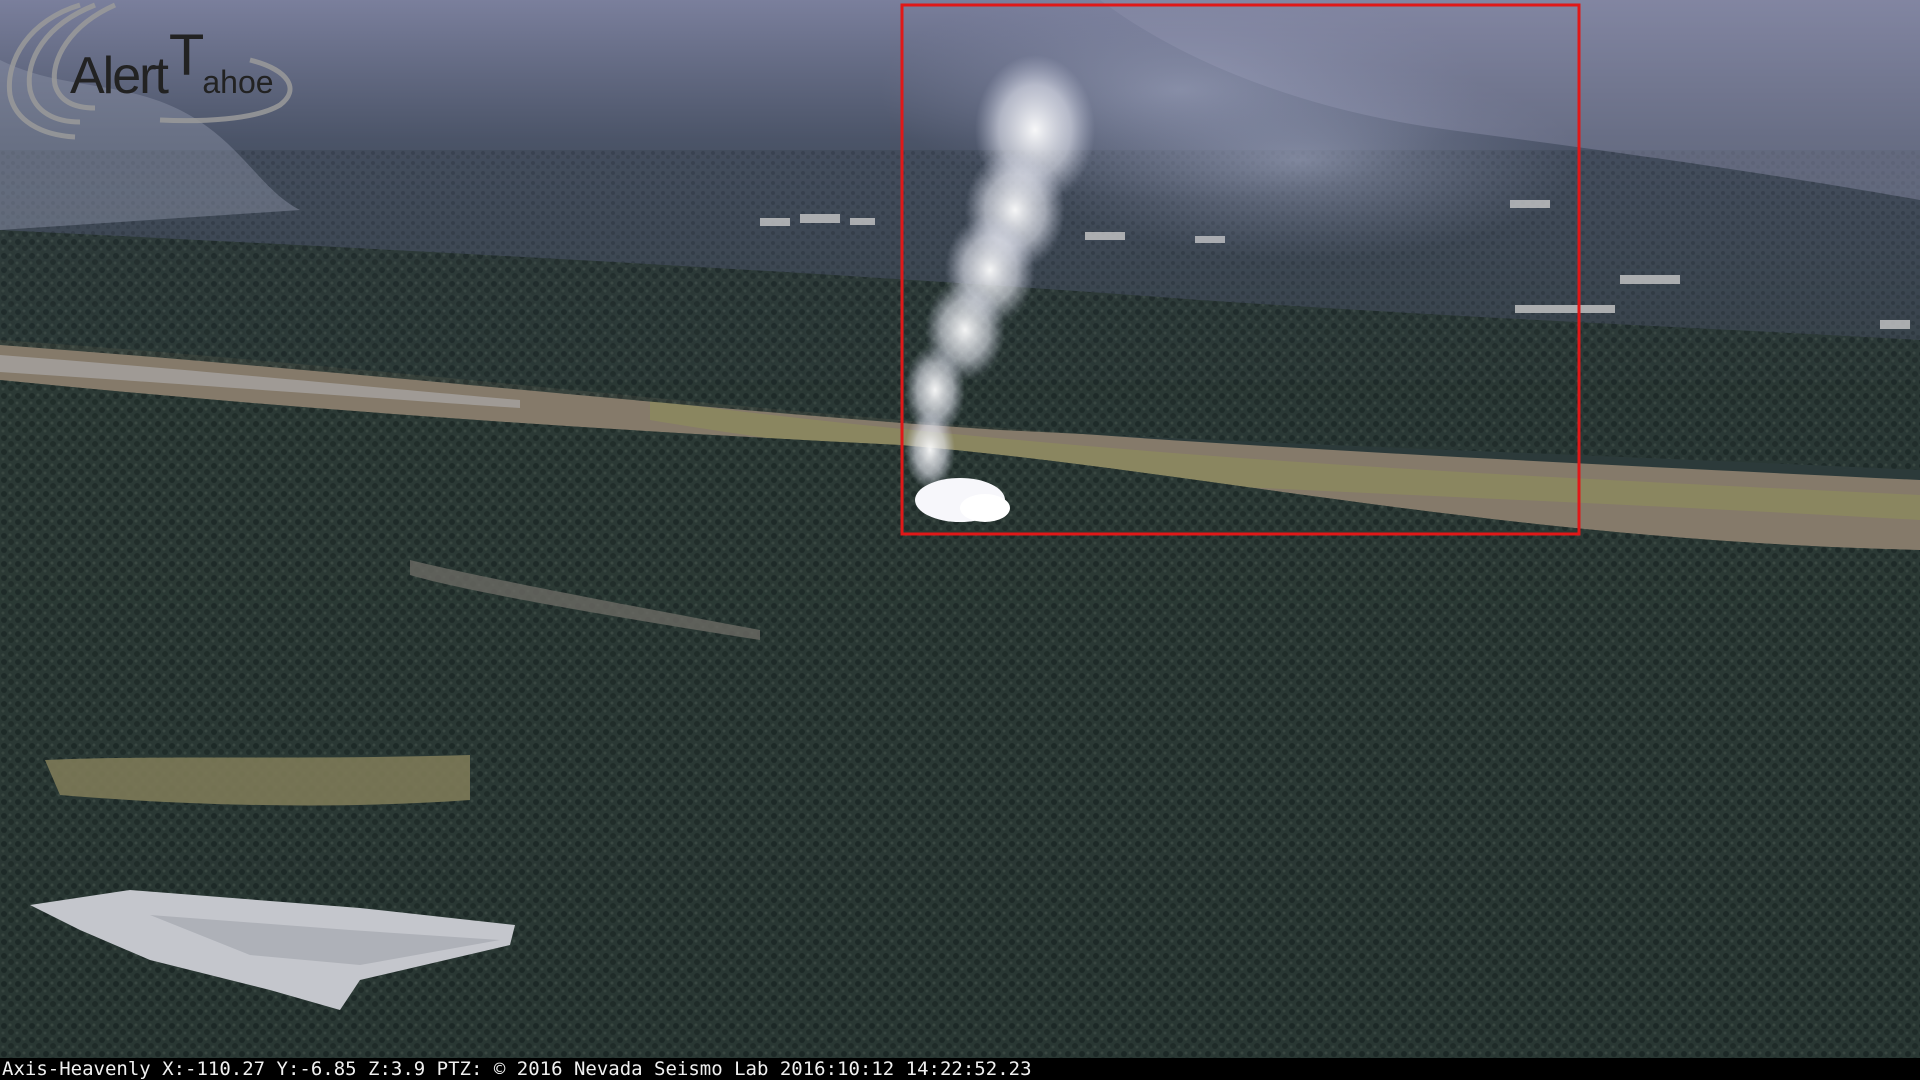 This screenshot has width=1920, height=1080. What do you see at coordinates (186, 55) in the screenshot?
I see `logo-text-t: T` at bounding box center [186, 55].